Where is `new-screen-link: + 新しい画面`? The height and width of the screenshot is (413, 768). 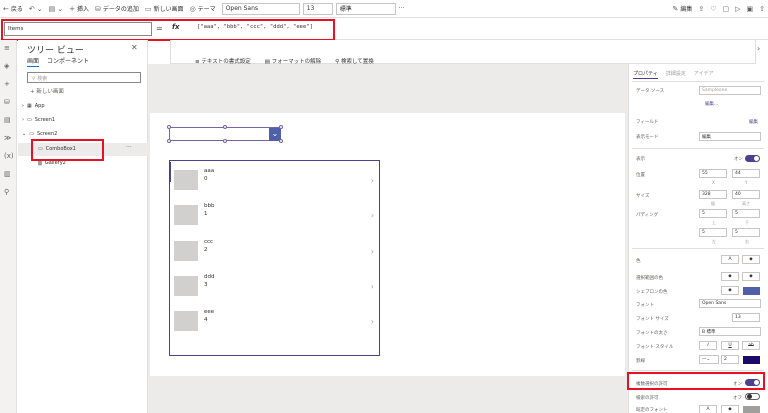 new-screen-link: + 新しい画面 is located at coordinates (47, 91).